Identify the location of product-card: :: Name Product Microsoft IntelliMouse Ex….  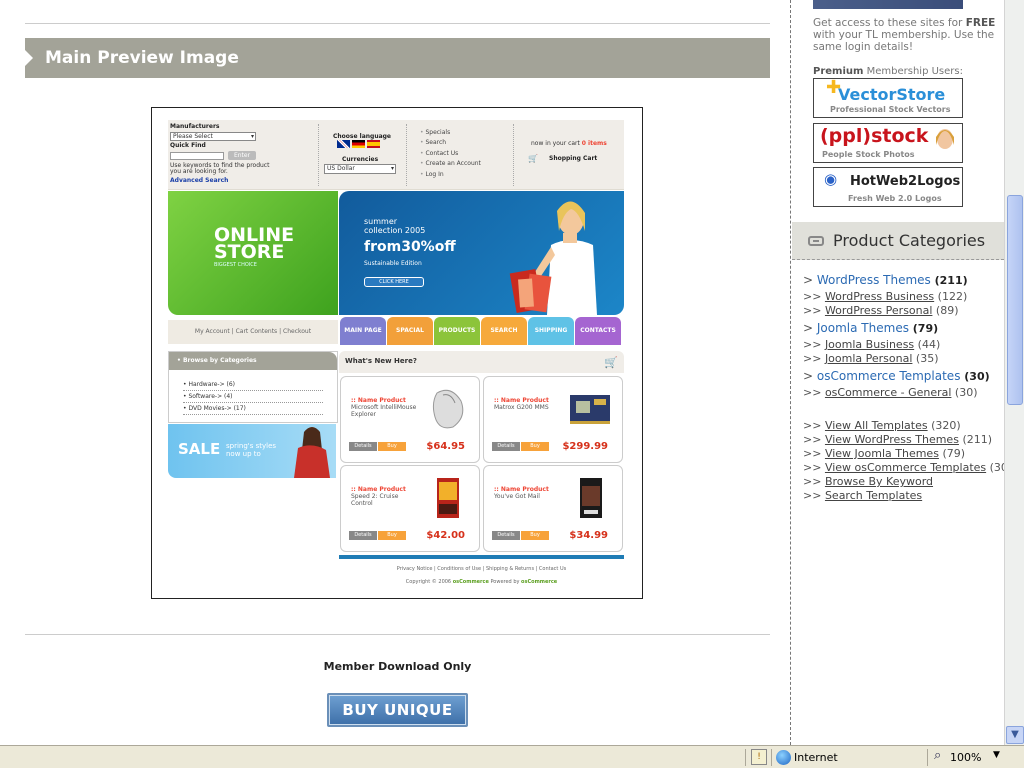
(410, 419).